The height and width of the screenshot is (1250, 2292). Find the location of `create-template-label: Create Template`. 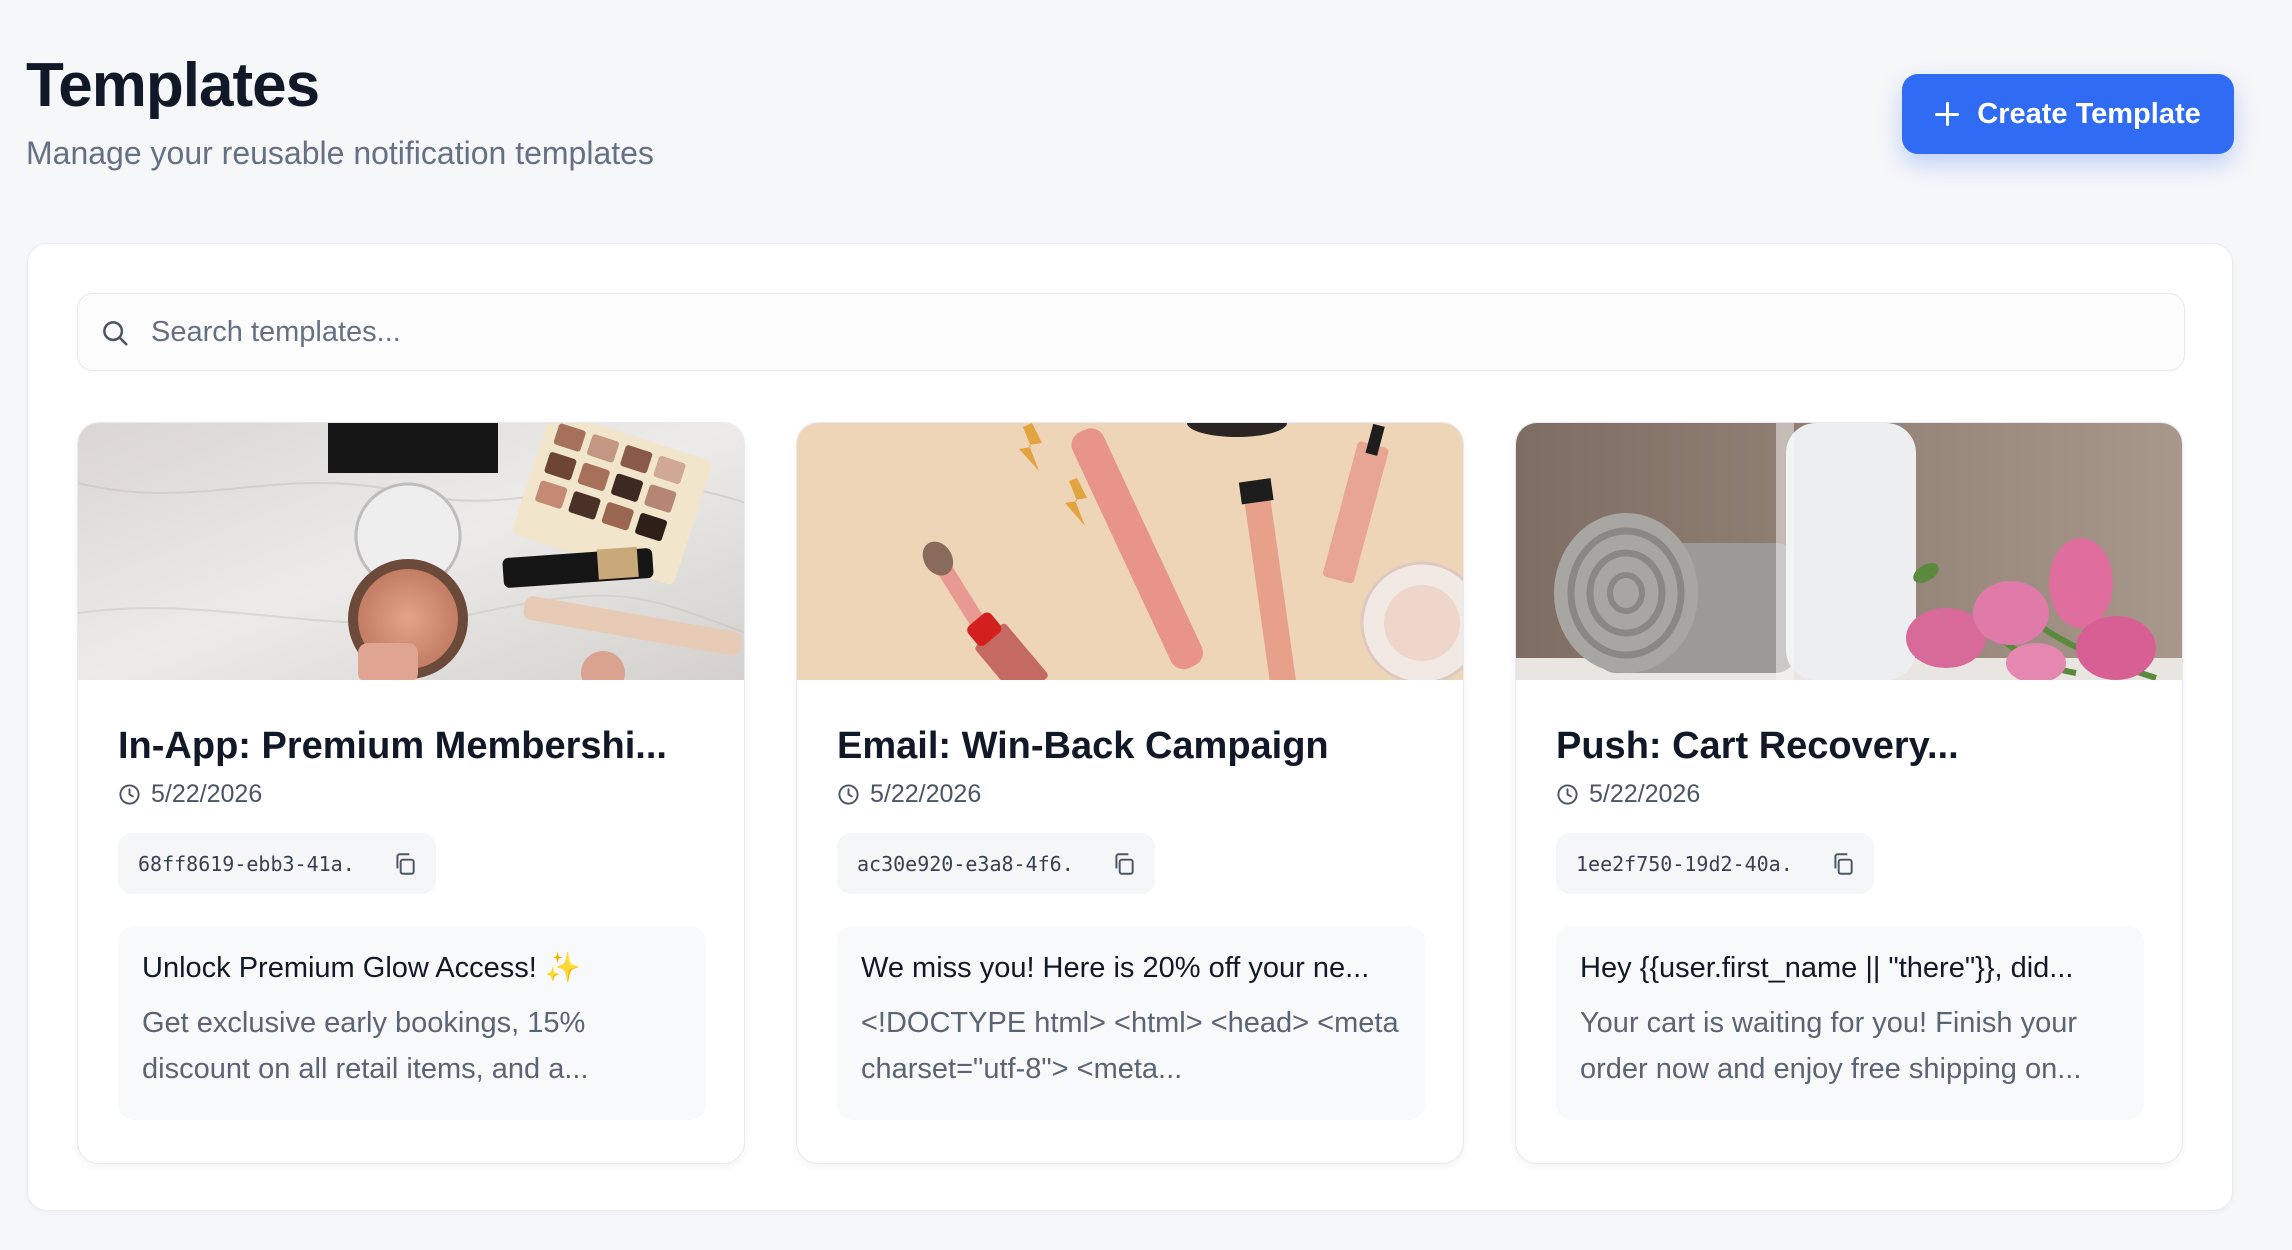

create-template-label: Create Template is located at coordinates (2089, 113).